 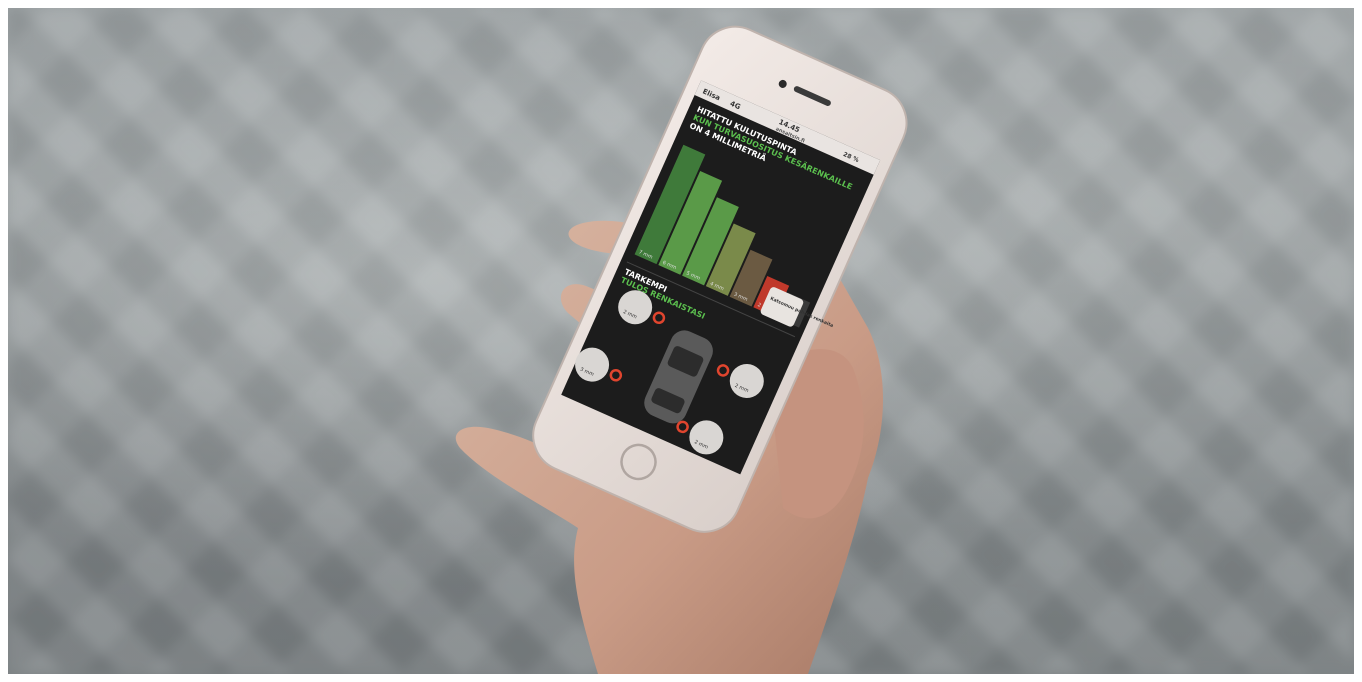 I want to click on car-icon, so click(x=678, y=377).